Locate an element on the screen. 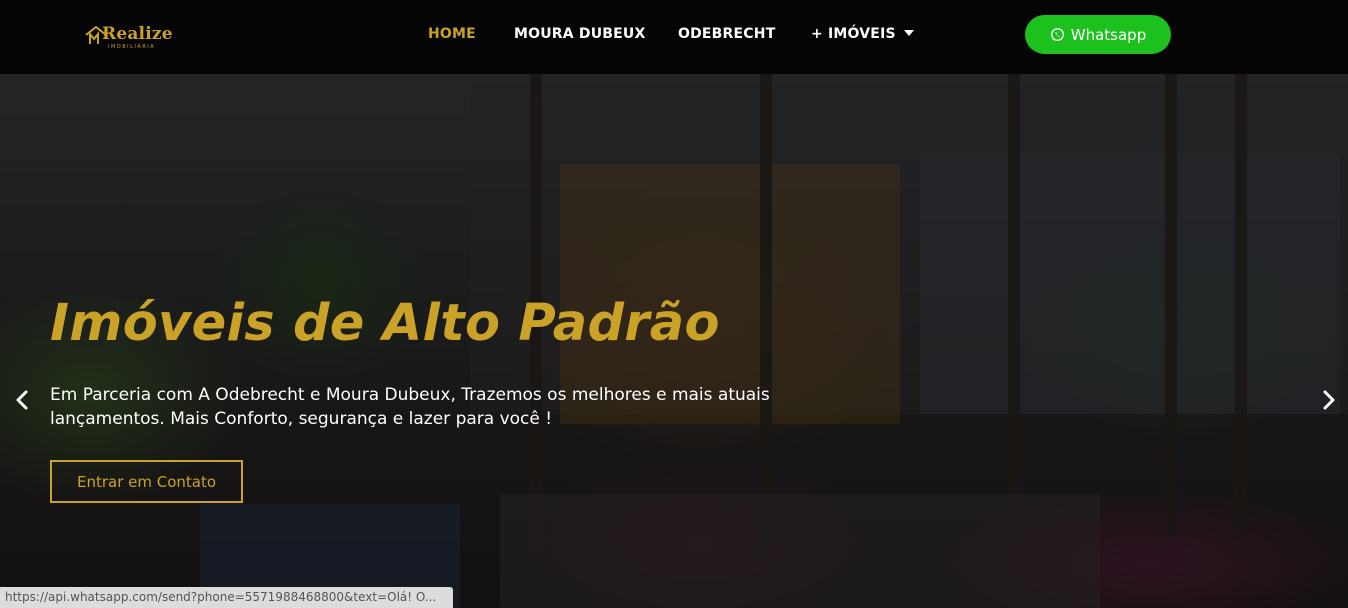  whatsapp-button: Whatsapp is located at coordinates (1098, 34).